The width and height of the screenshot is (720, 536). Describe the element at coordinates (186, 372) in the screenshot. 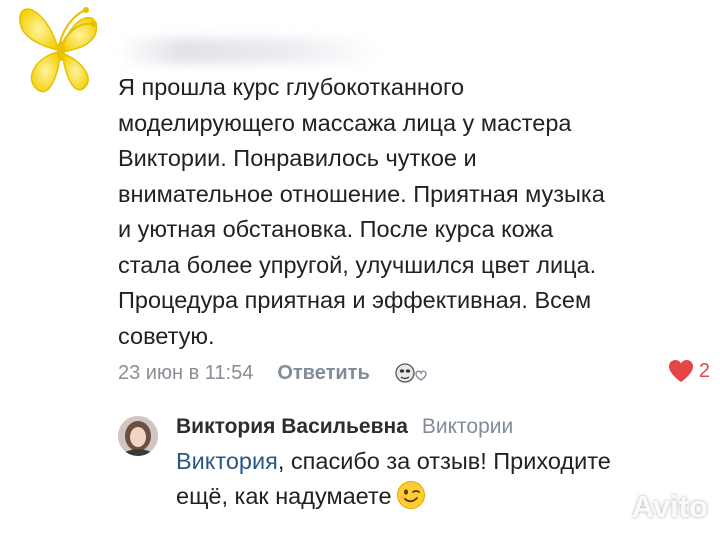

I see `comment-date: 23 июн в 11:54` at that location.